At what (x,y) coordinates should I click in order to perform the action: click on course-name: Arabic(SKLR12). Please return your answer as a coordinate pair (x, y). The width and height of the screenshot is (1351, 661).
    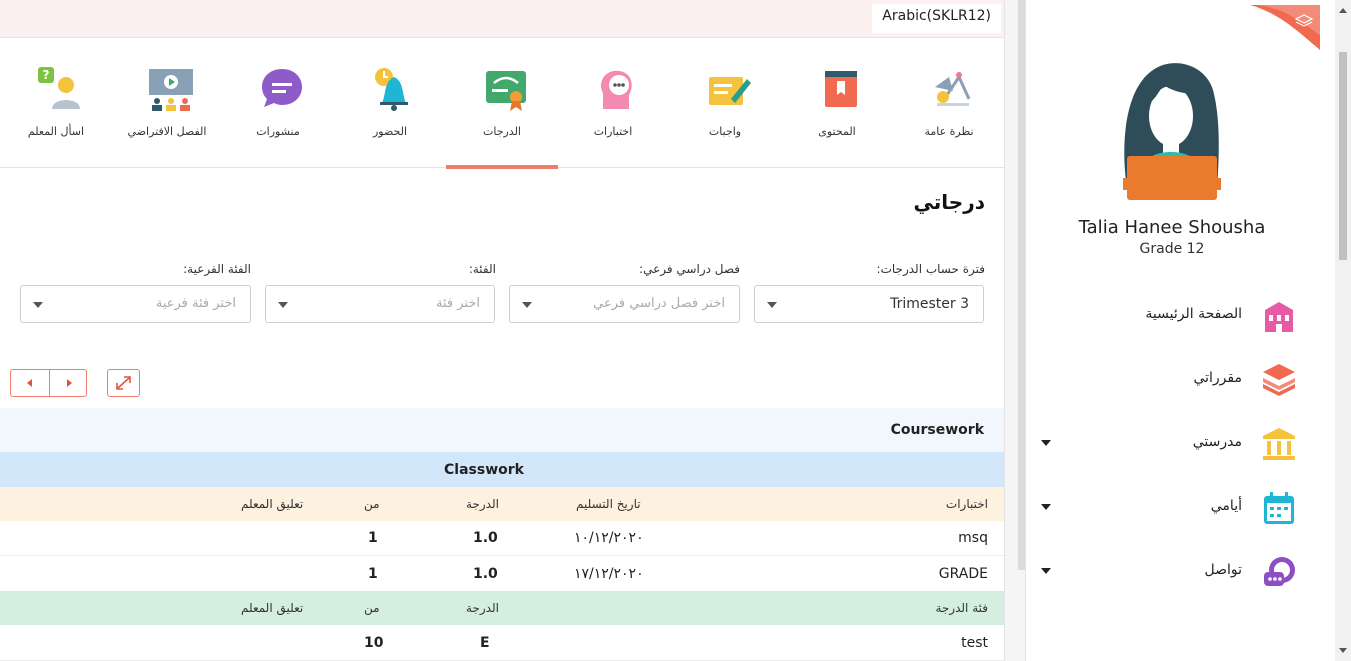
    Looking at the image, I should click on (936, 18).